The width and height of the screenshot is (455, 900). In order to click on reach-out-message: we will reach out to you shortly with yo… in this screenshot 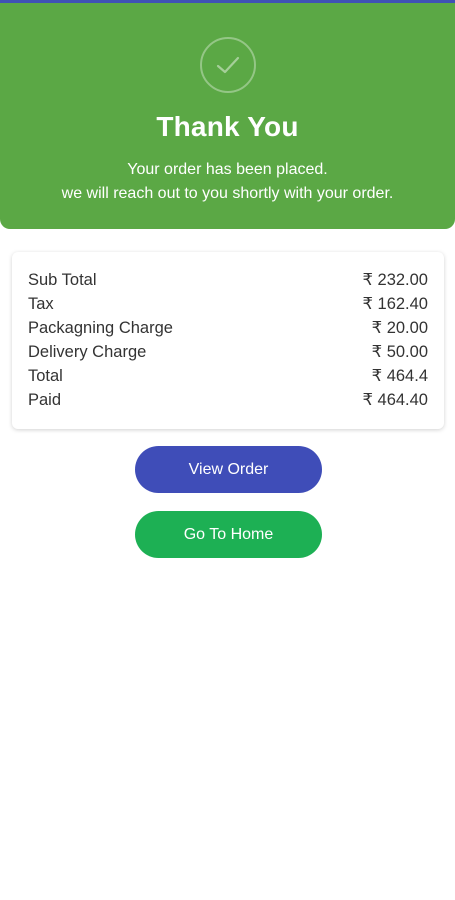, I will do `click(227, 193)`.